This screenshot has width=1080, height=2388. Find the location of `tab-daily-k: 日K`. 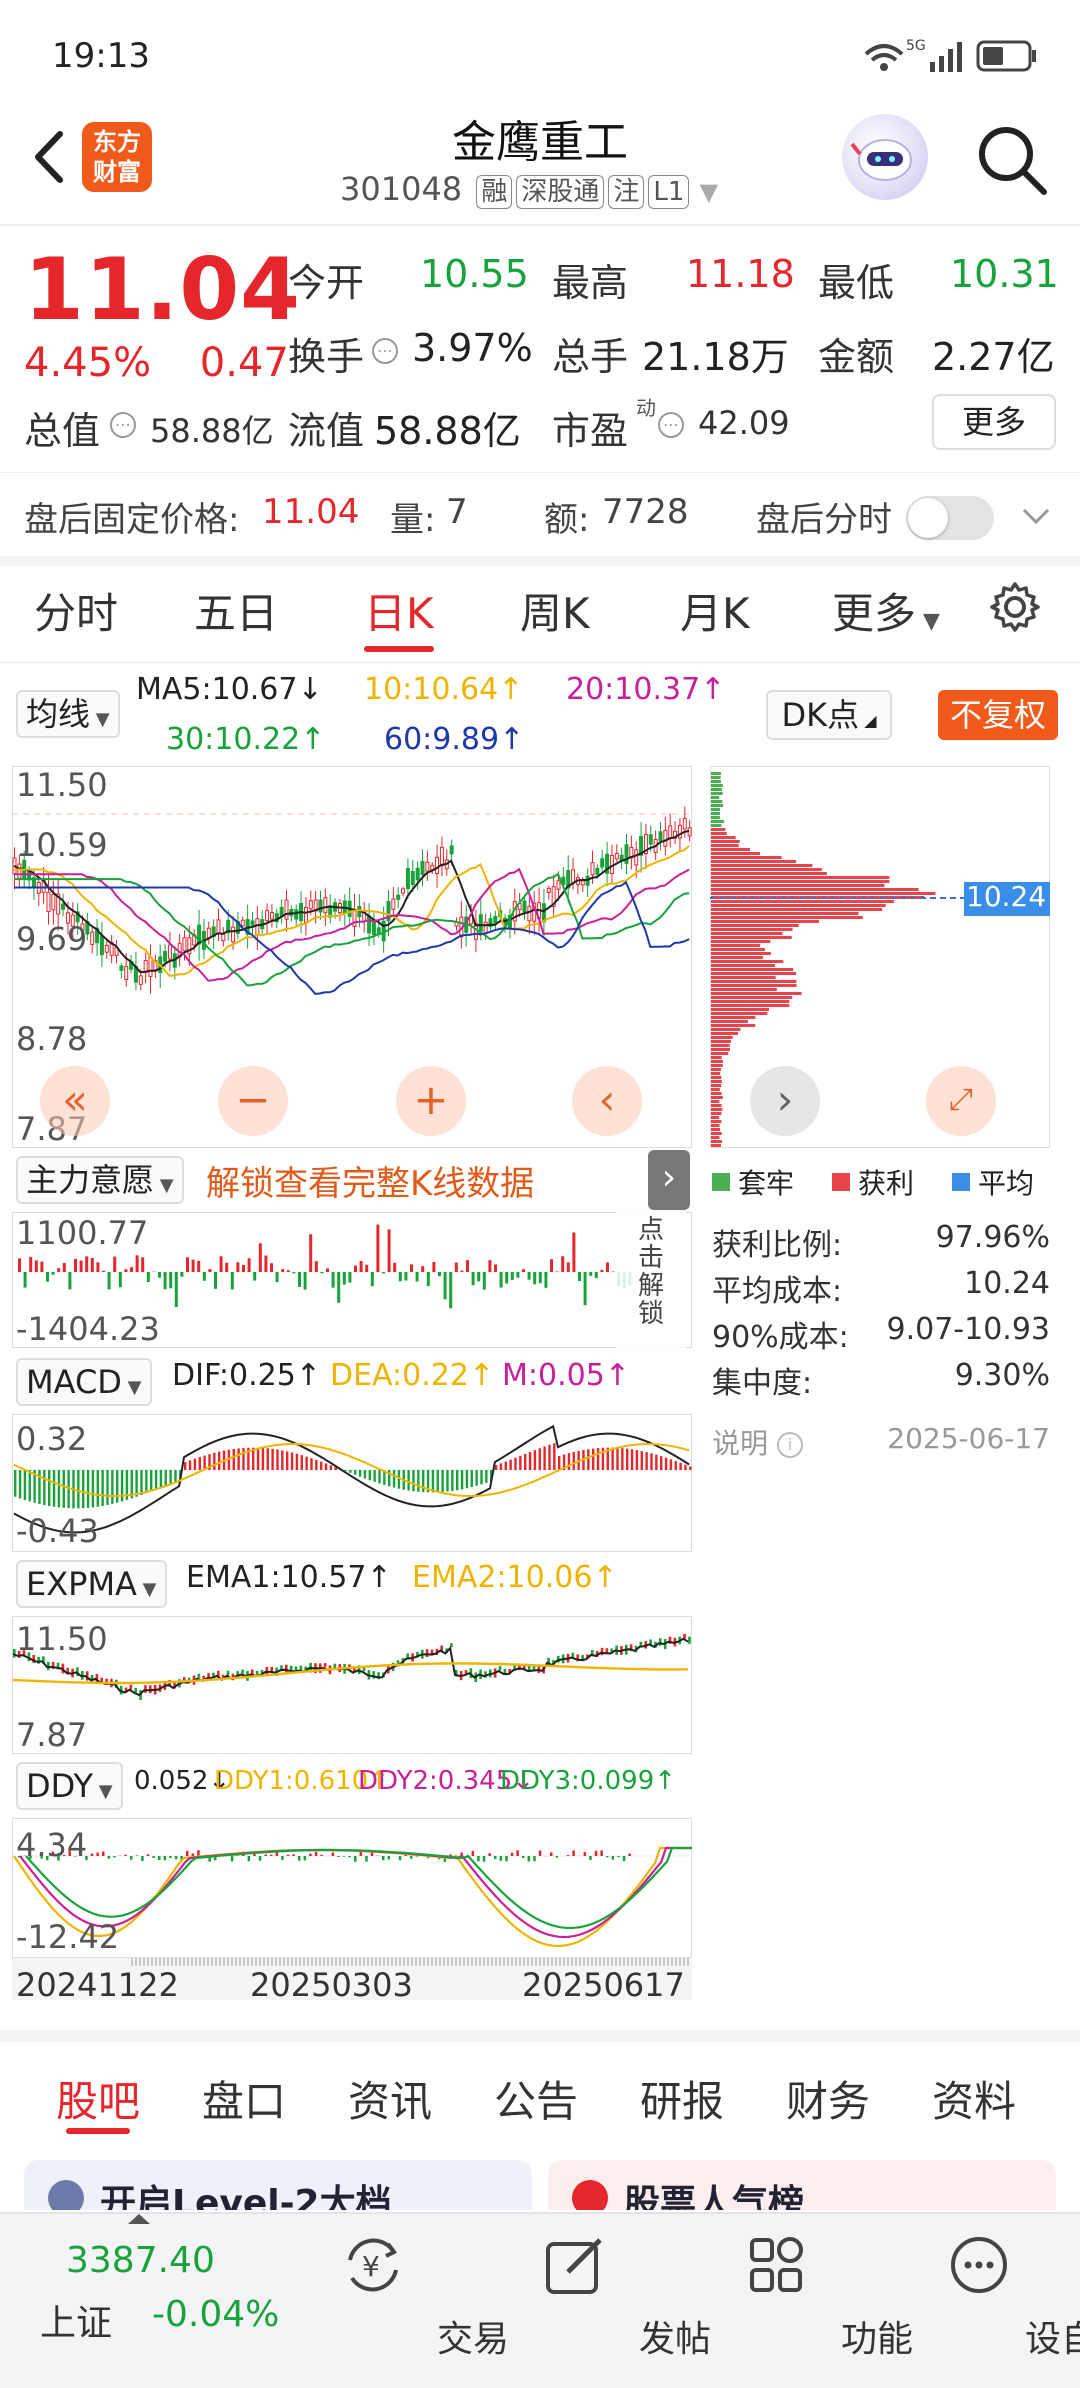

tab-daily-k: 日K is located at coordinates (399, 610).